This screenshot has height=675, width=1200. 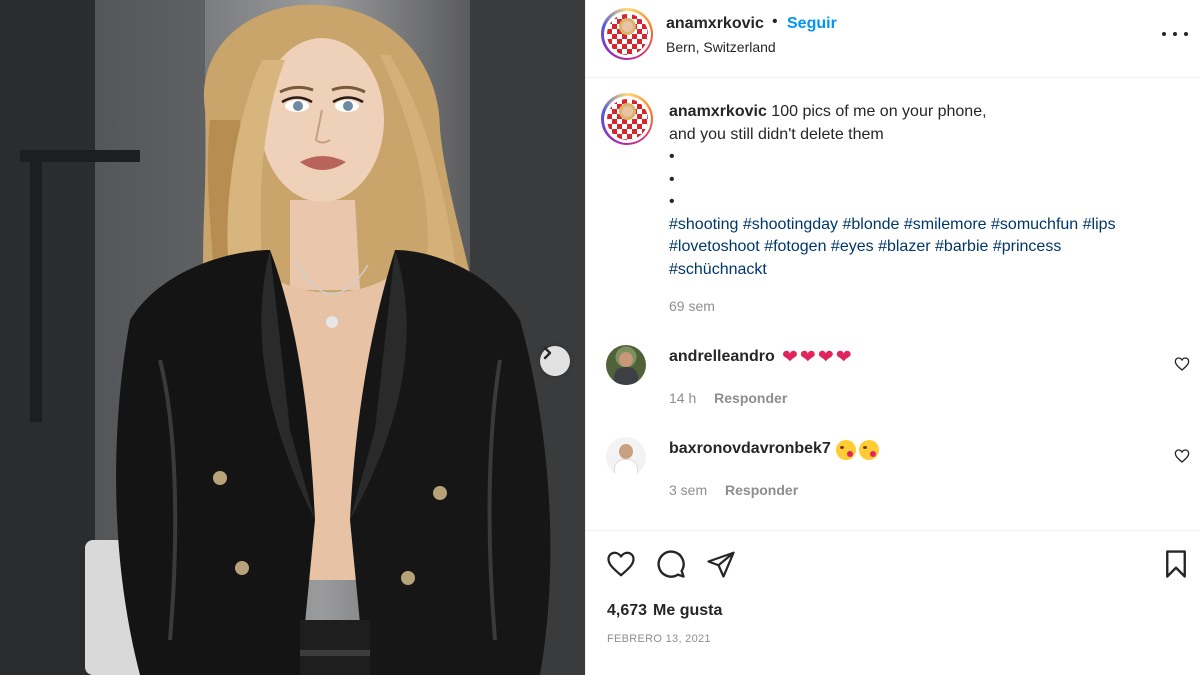 I want to click on follow-button: Seguir, so click(x=812, y=24).